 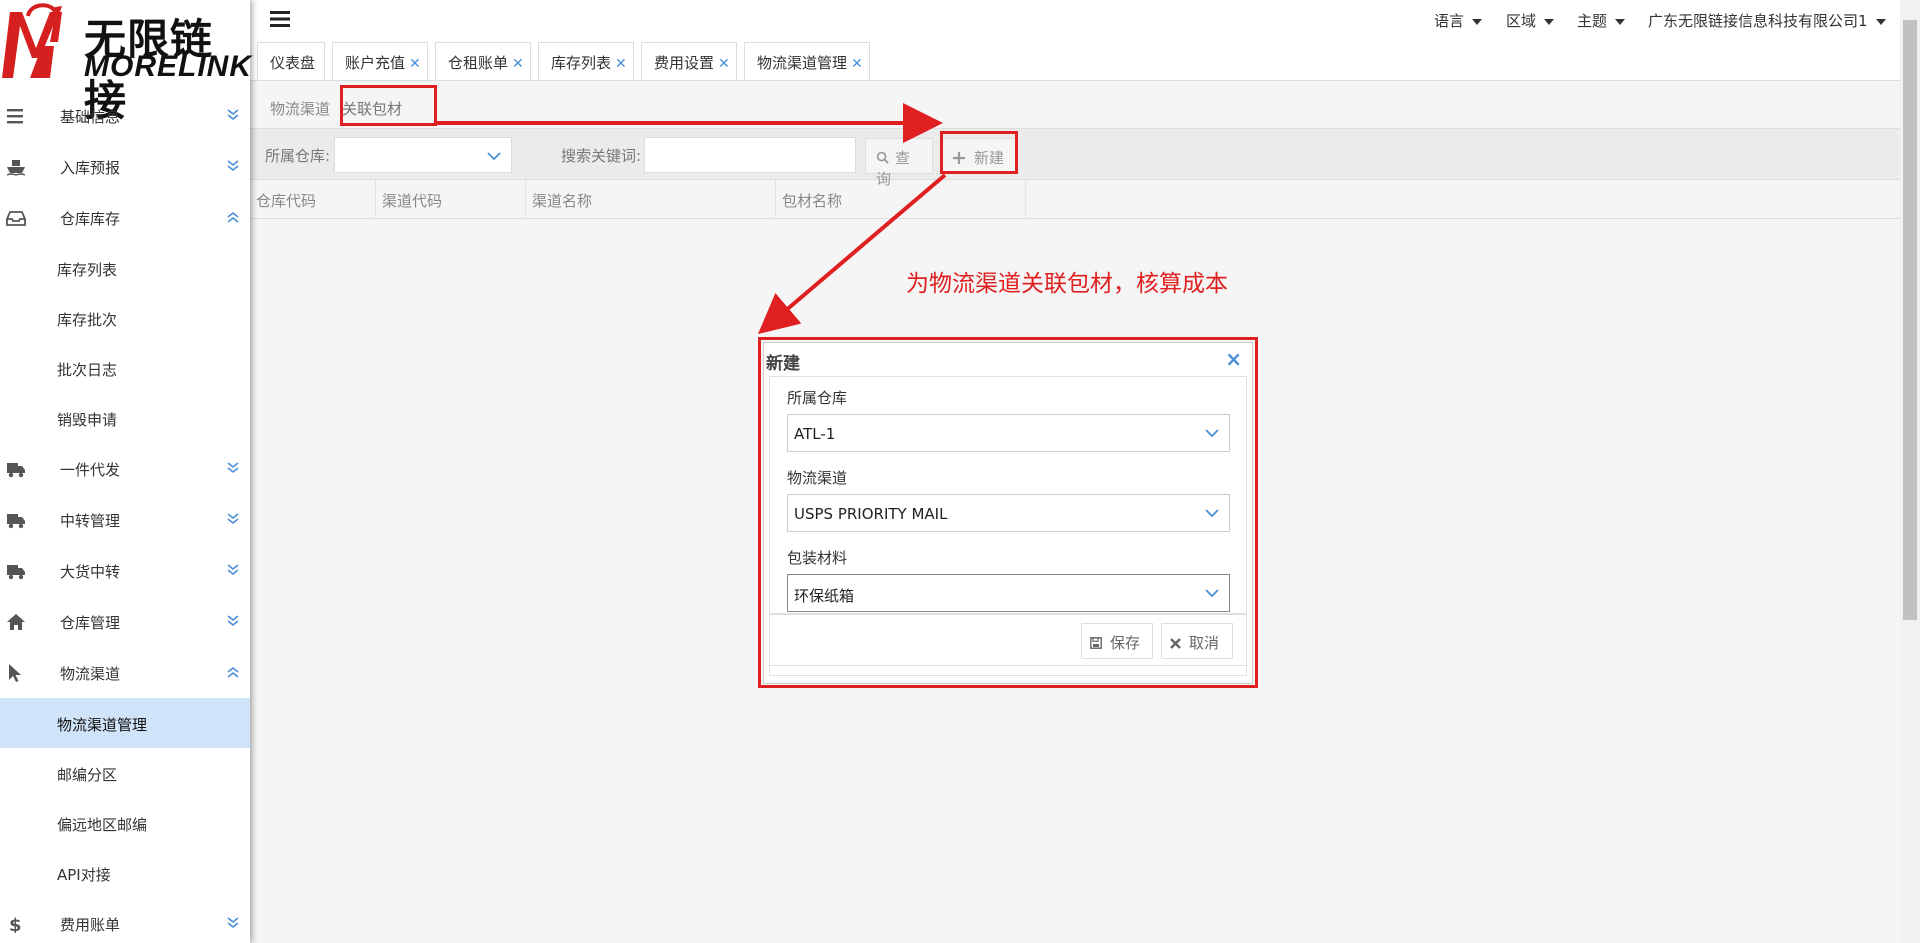 I want to click on sidebar-item-label: 中转管理, so click(x=90, y=521).